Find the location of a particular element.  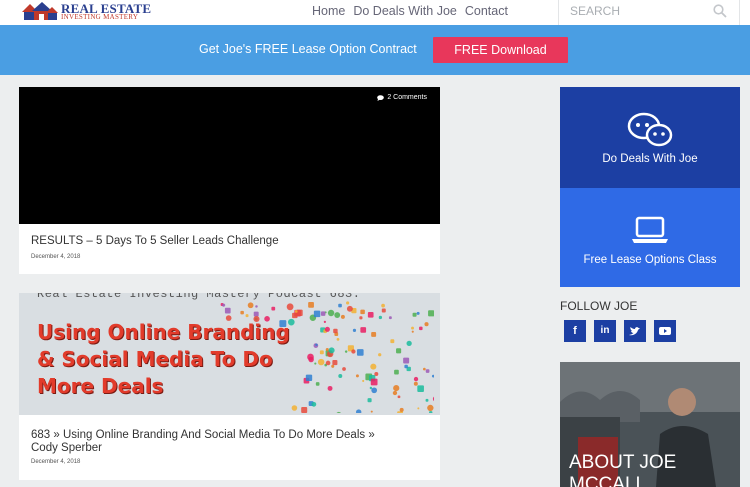

about-title-line: ABOUT JOE is located at coordinates (623, 462).